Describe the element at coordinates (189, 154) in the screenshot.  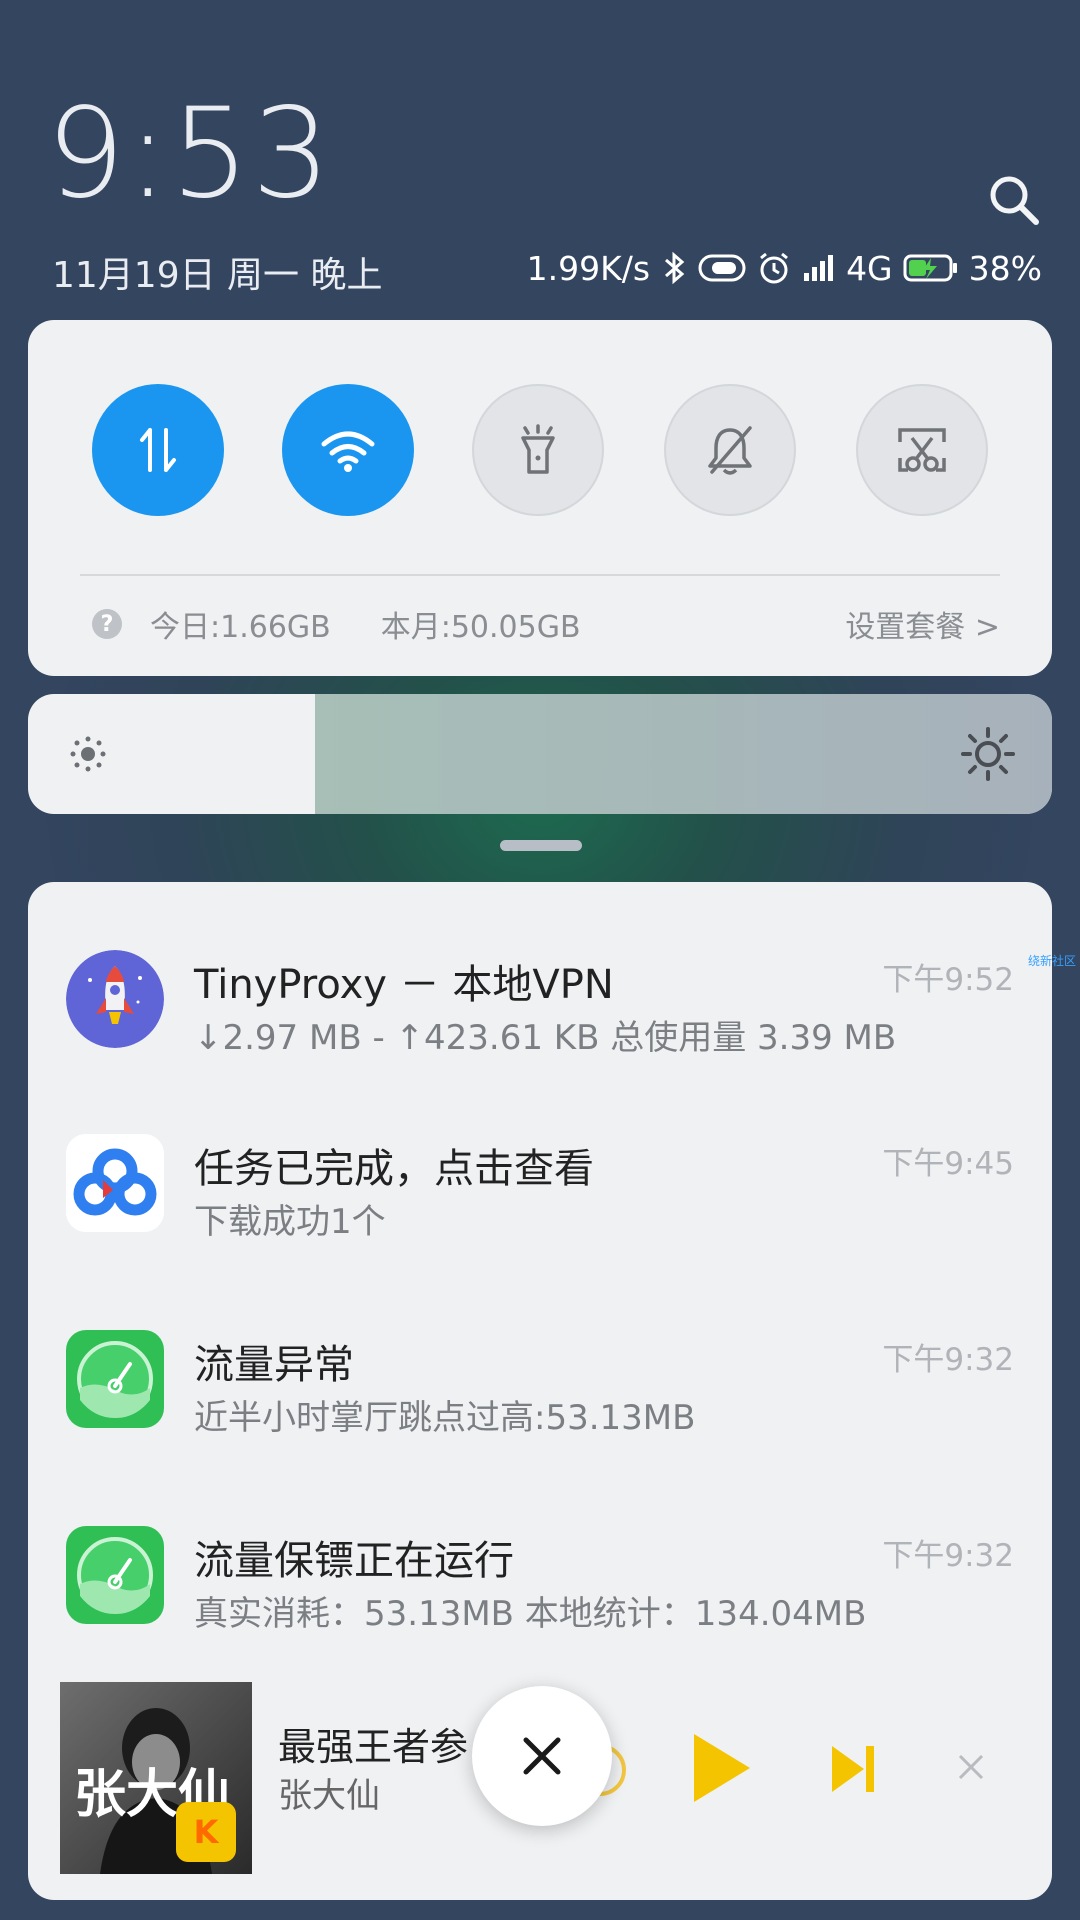
I see `clock-time: 9:53` at that location.